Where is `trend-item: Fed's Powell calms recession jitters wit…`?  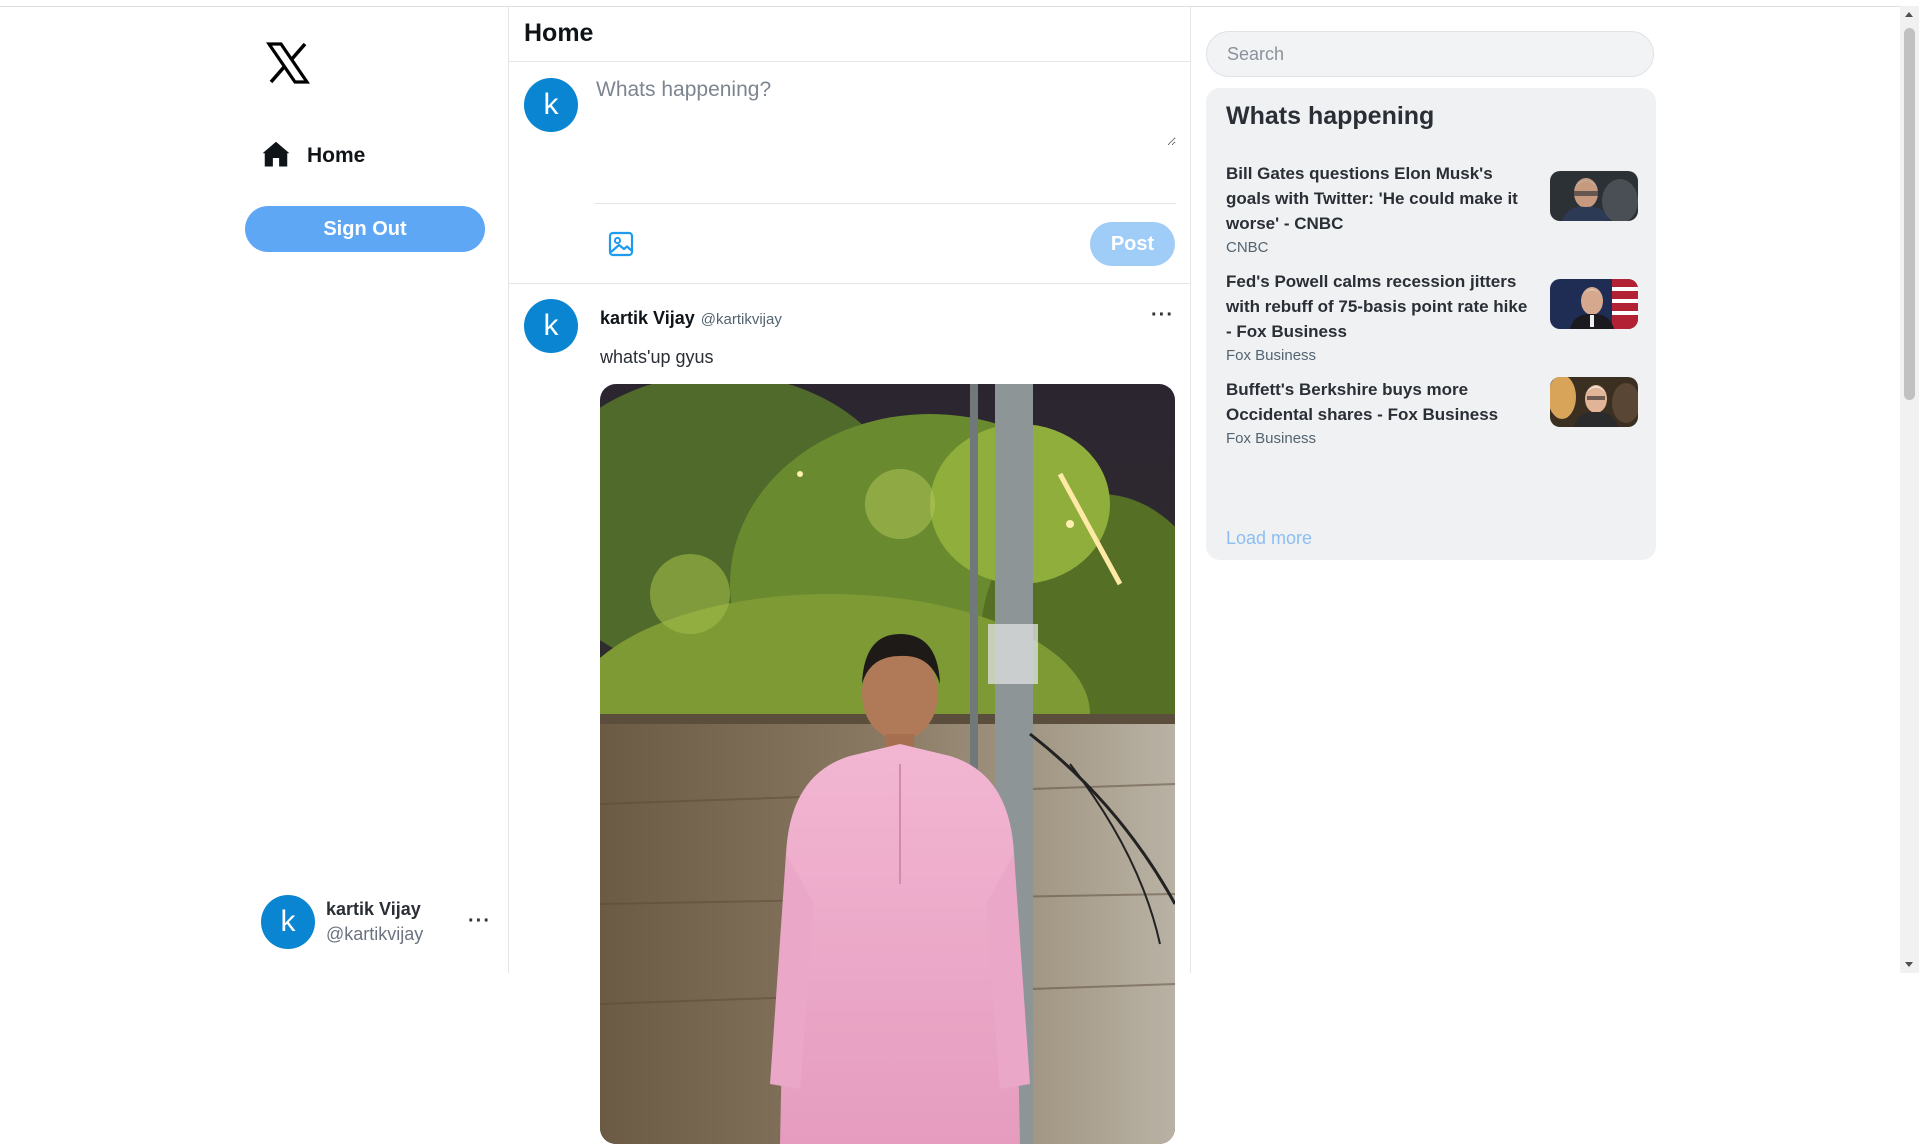
trend-item: Fed's Powell calms recession jitters wit… is located at coordinates (1432, 316).